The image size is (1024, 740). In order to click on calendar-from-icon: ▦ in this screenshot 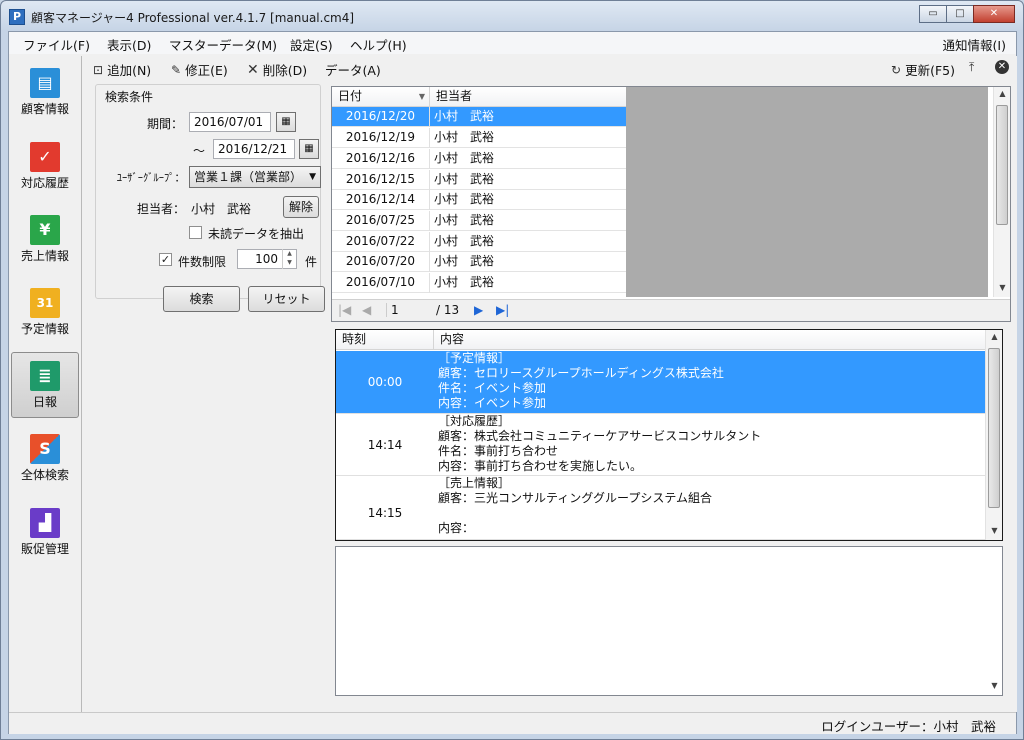, I will do `click(286, 122)`.